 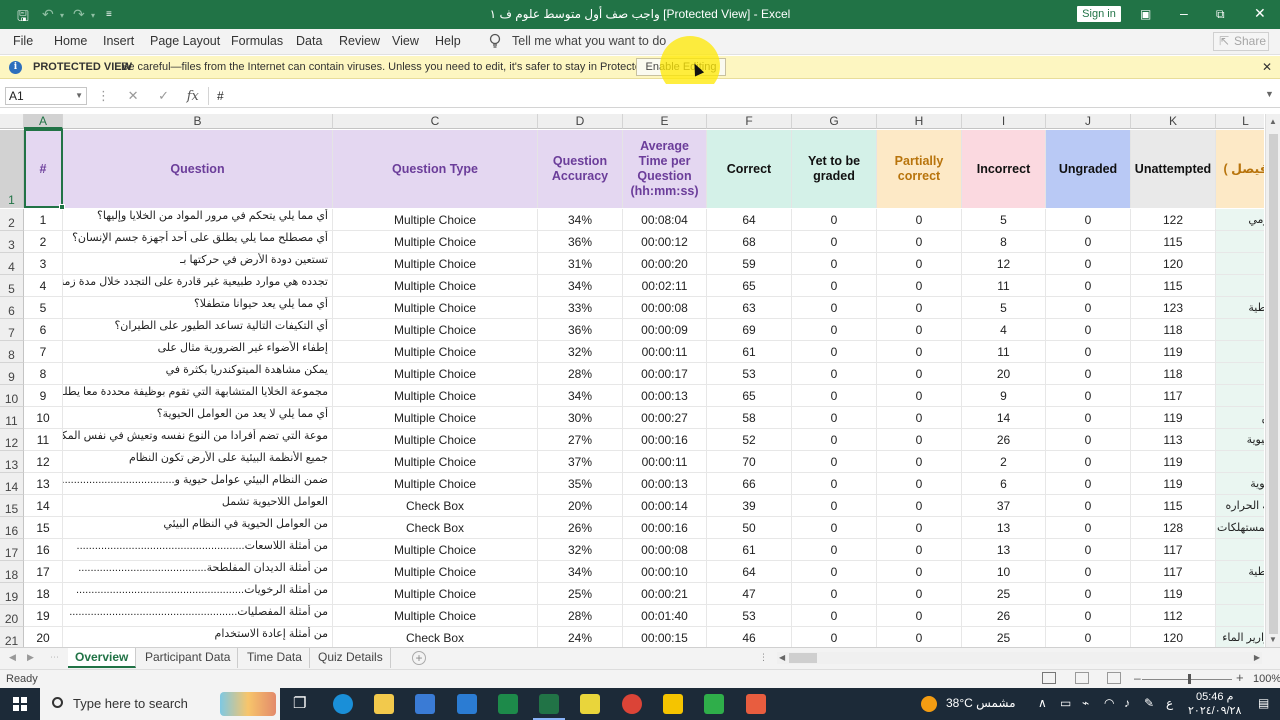 What do you see at coordinates (1173, 220) in the screenshot?
I see `cell-unattempted: 122` at bounding box center [1173, 220].